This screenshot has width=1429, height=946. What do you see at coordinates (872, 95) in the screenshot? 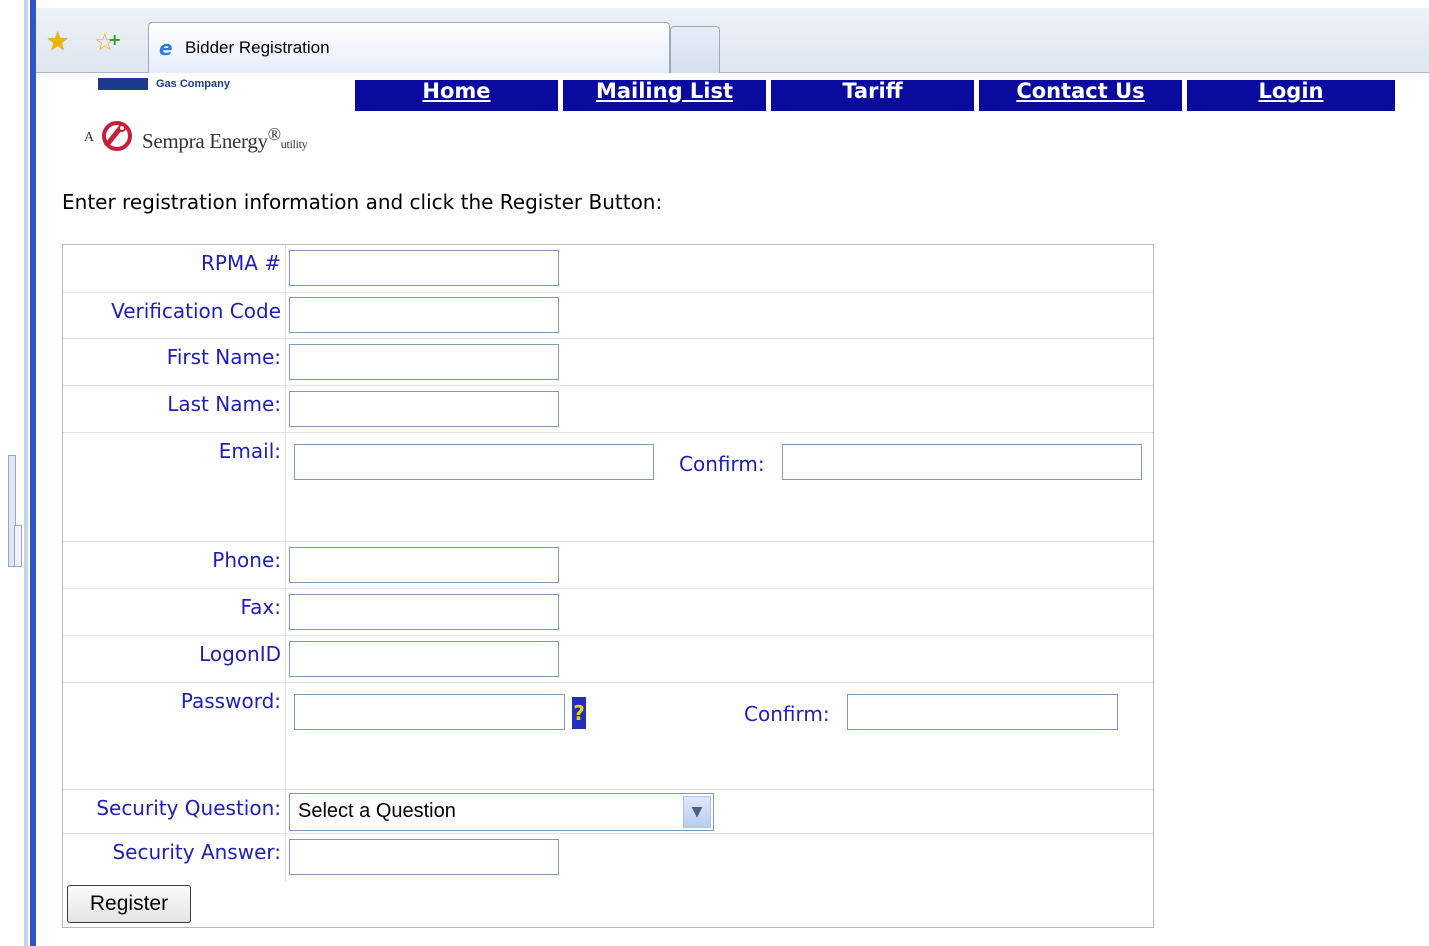
I see `nav-tariff: Tariff` at bounding box center [872, 95].